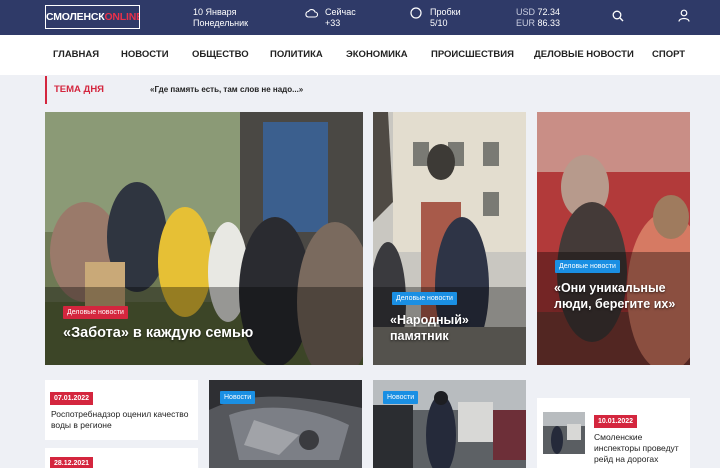 This screenshot has height=468, width=720. Describe the element at coordinates (452, 328) in the screenshot. I see `featured-2-title: «Народный» памятник` at that location.